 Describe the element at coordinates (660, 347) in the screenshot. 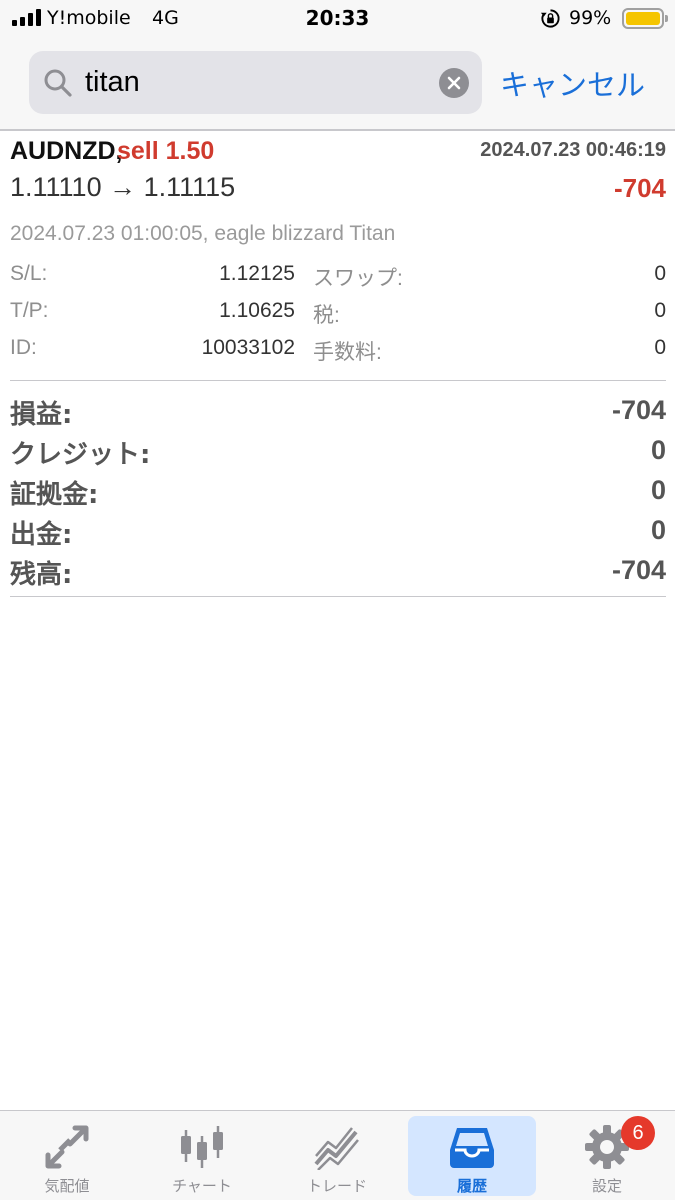

I see `commission-value: 0` at that location.